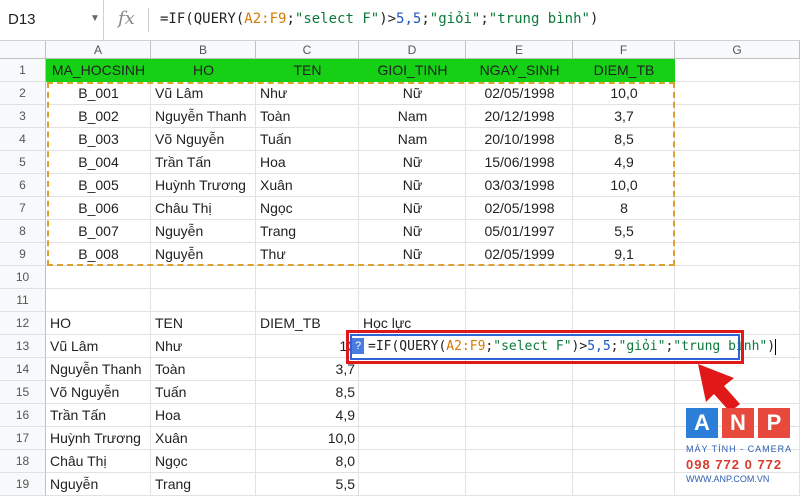 This screenshot has width=800, height=500. Describe the element at coordinates (23, 185) in the screenshot. I see `row-header-6: 6` at that location.